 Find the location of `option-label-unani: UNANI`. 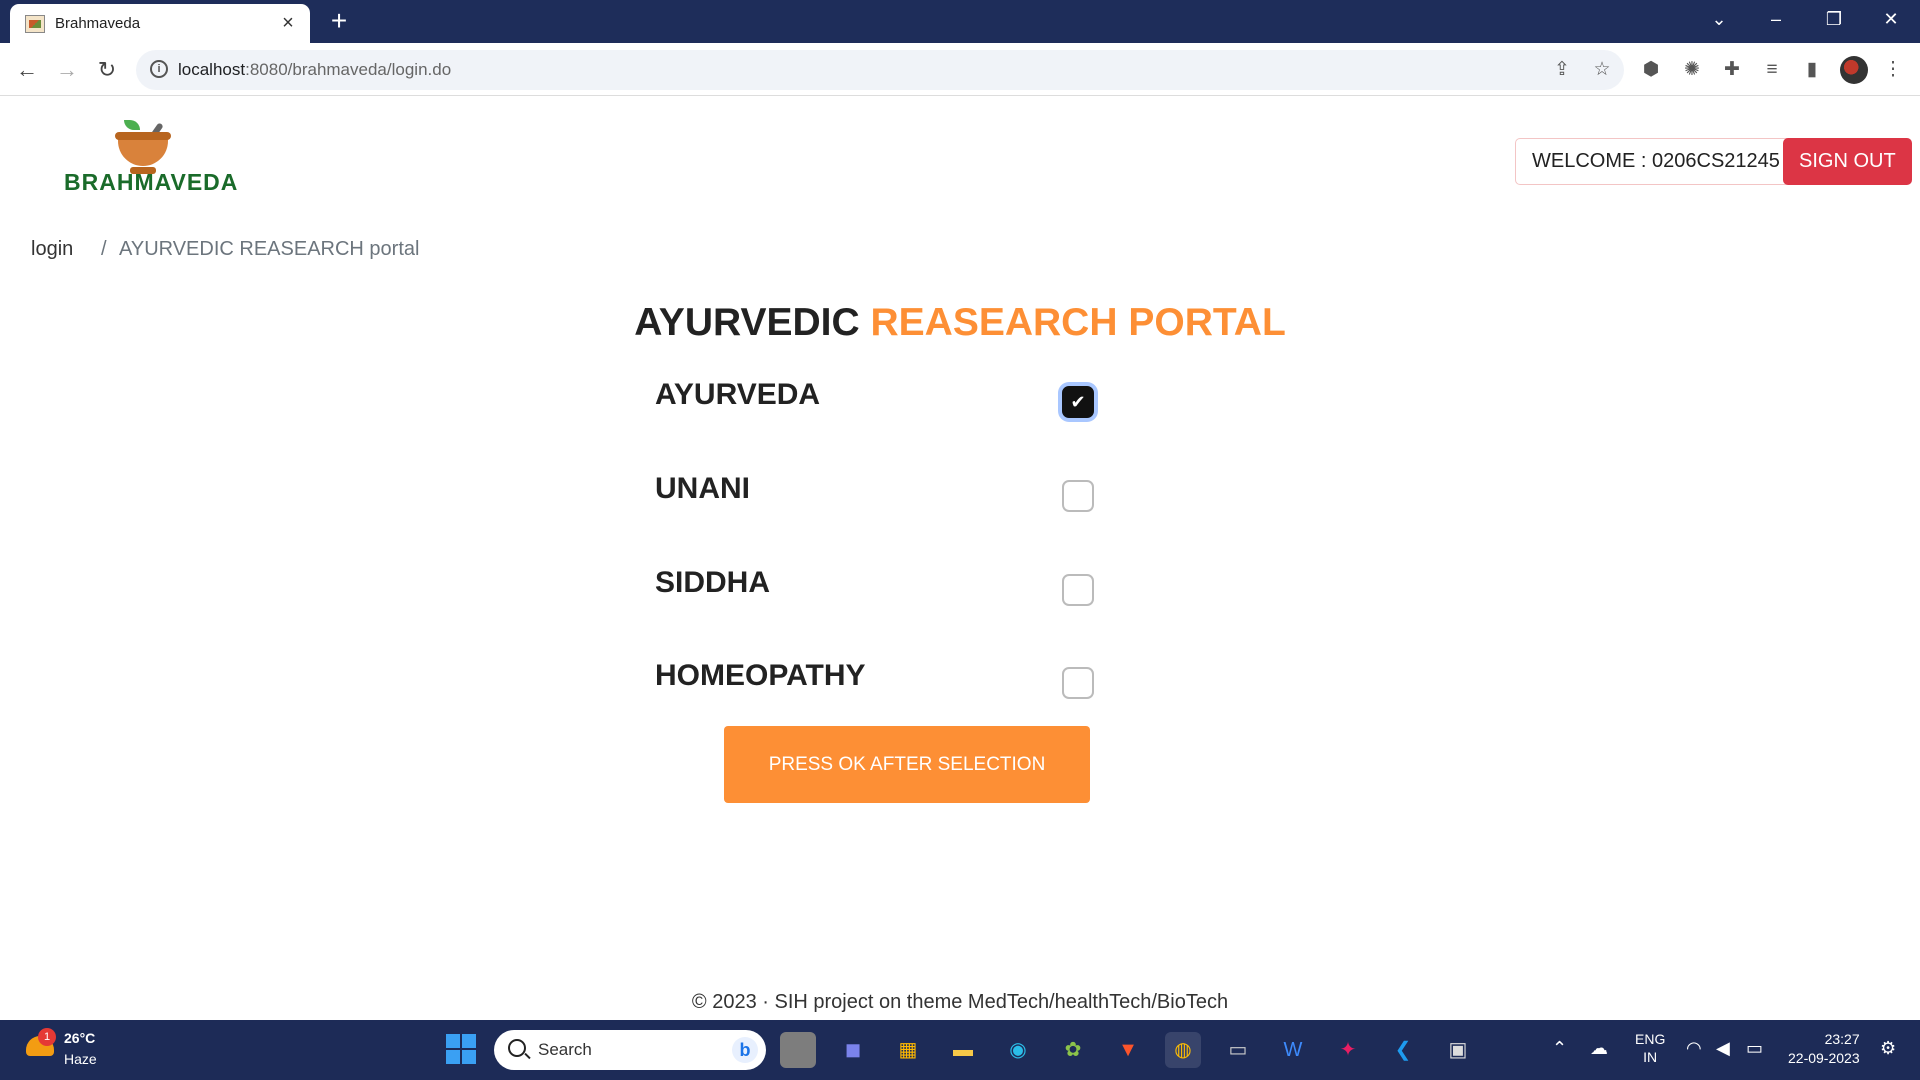

option-label-unani: UNANI is located at coordinates (702, 488).